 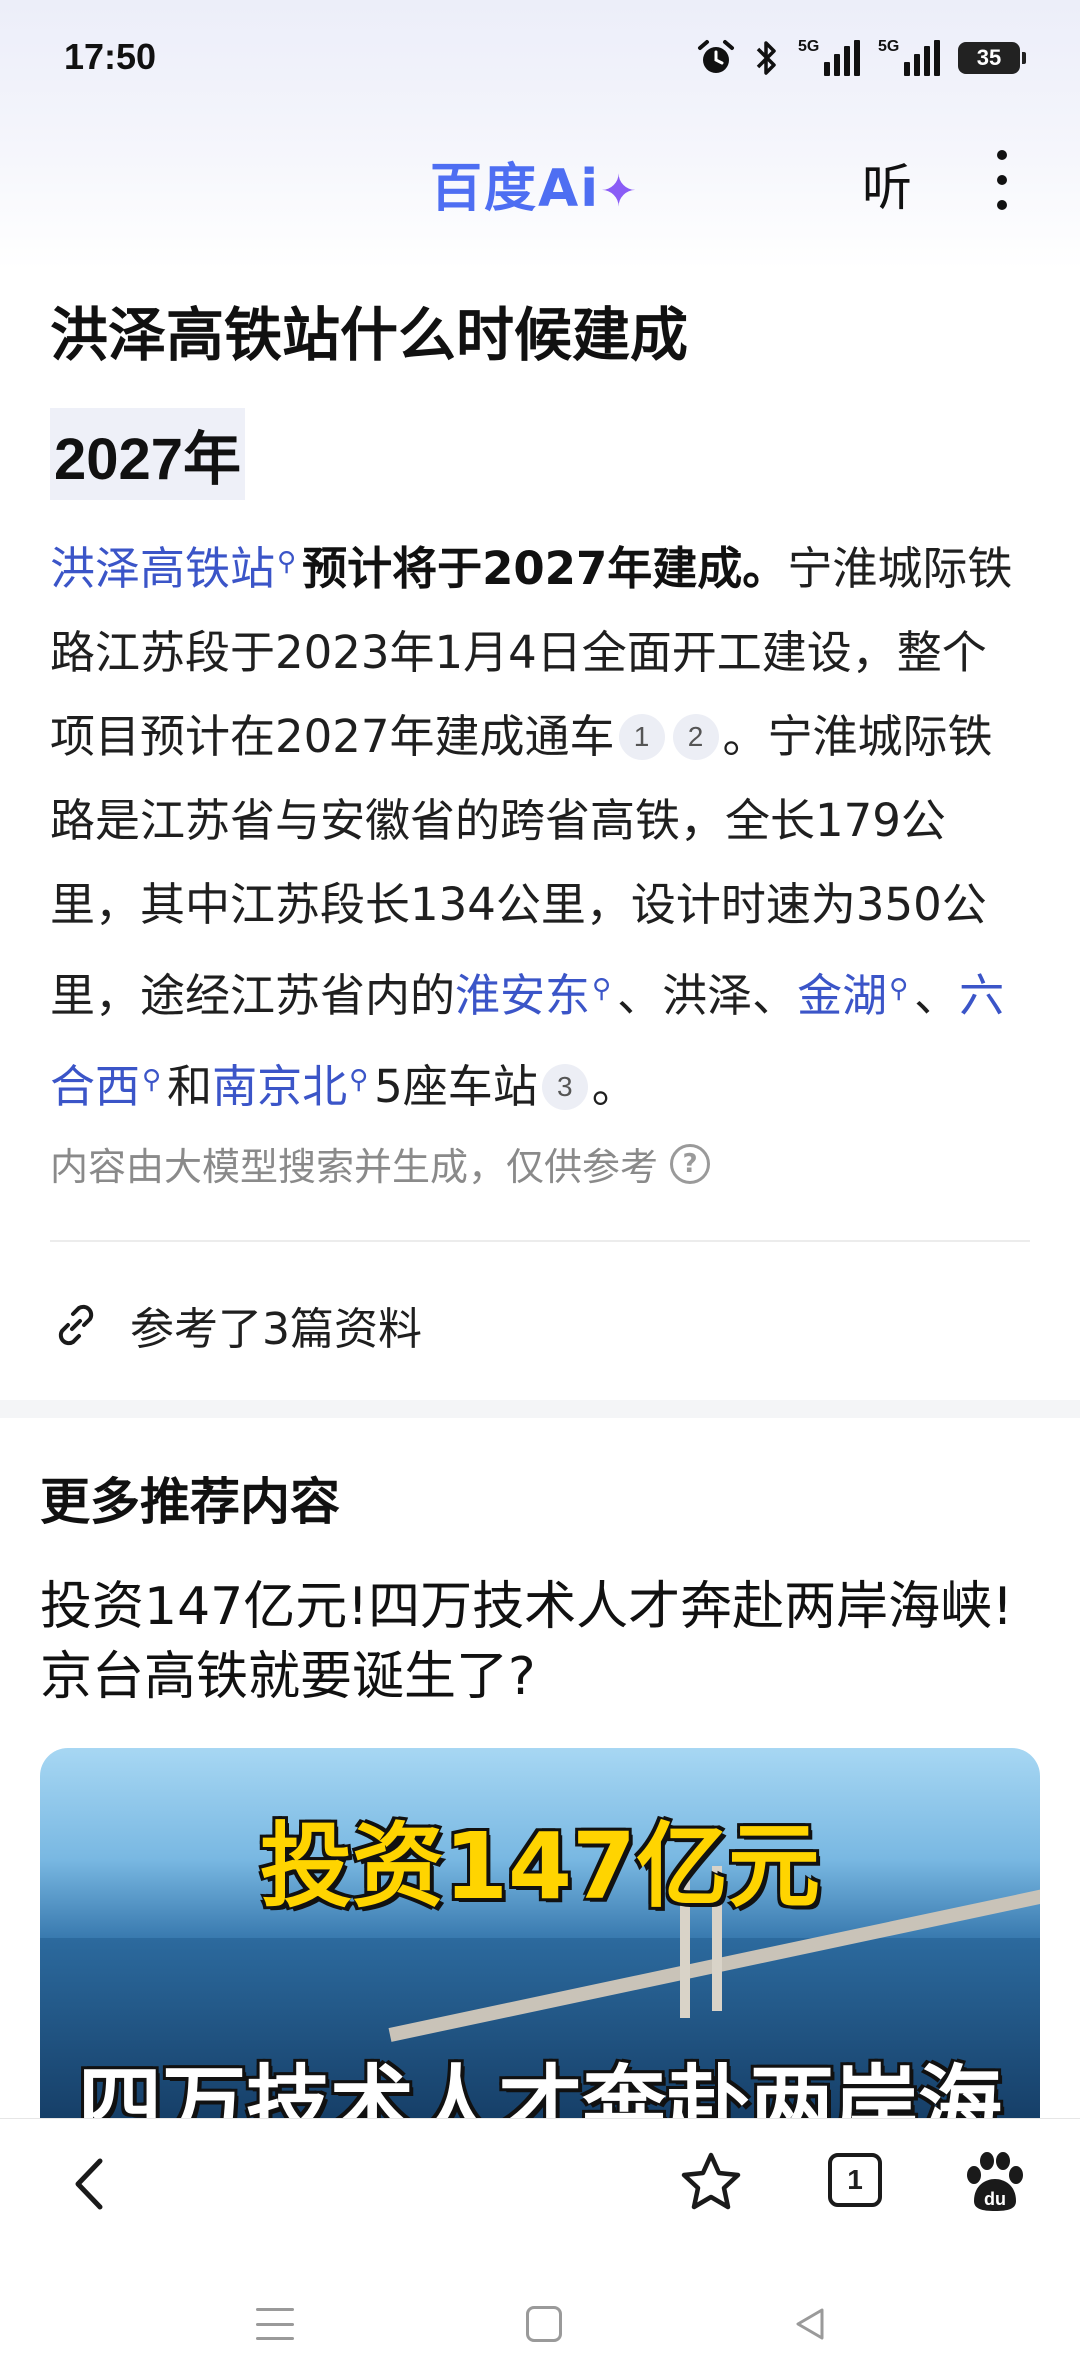 What do you see at coordinates (162, 568) in the screenshot?
I see `entity-link-hongze-station: 洪泽高铁站` at bounding box center [162, 568].